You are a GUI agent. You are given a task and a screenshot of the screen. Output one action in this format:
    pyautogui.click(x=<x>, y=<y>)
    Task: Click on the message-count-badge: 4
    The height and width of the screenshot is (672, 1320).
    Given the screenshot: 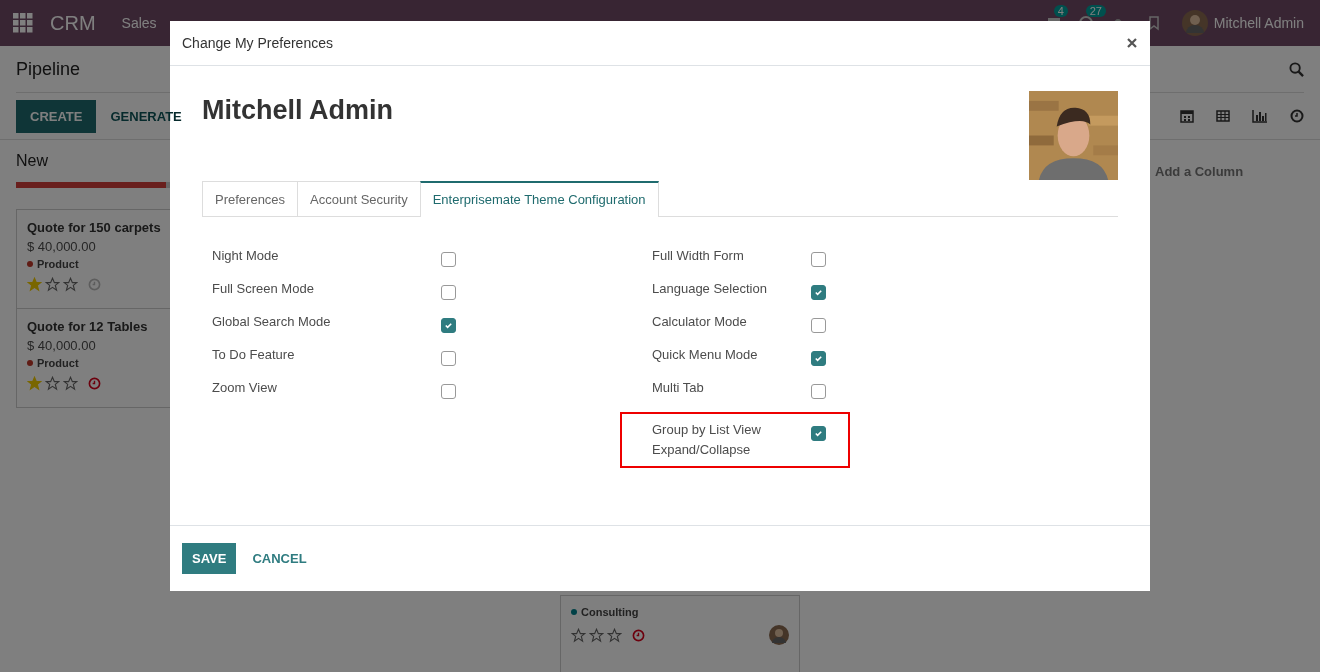 What is the action you would take?
    pyautogui.click(x=1060, y=11)
    